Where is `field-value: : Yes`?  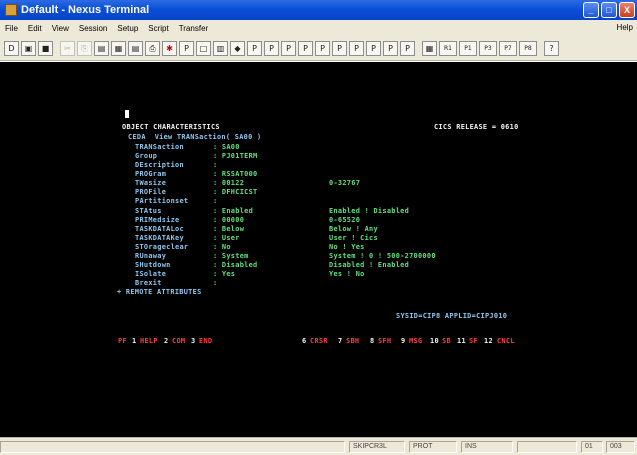 field-value: : Yes is located at coordinates (224, 274).